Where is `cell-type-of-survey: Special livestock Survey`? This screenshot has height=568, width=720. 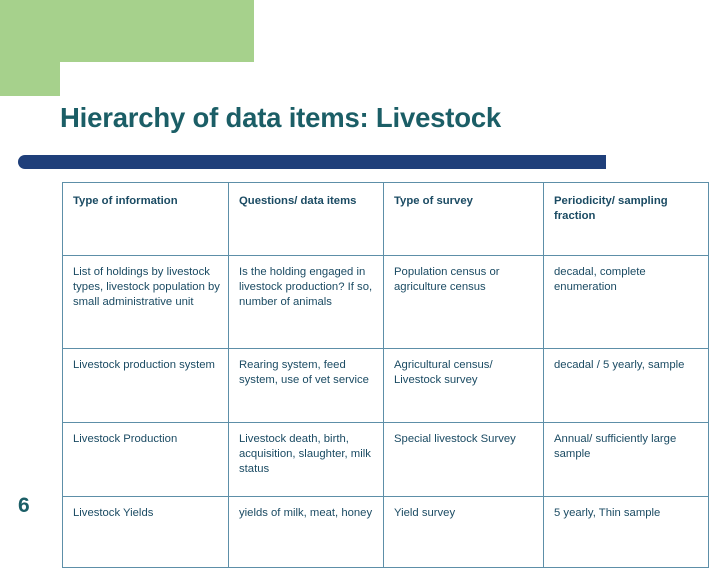
cell-type-of-survey: Special livestock Survey is located at coordinates (463, 459).